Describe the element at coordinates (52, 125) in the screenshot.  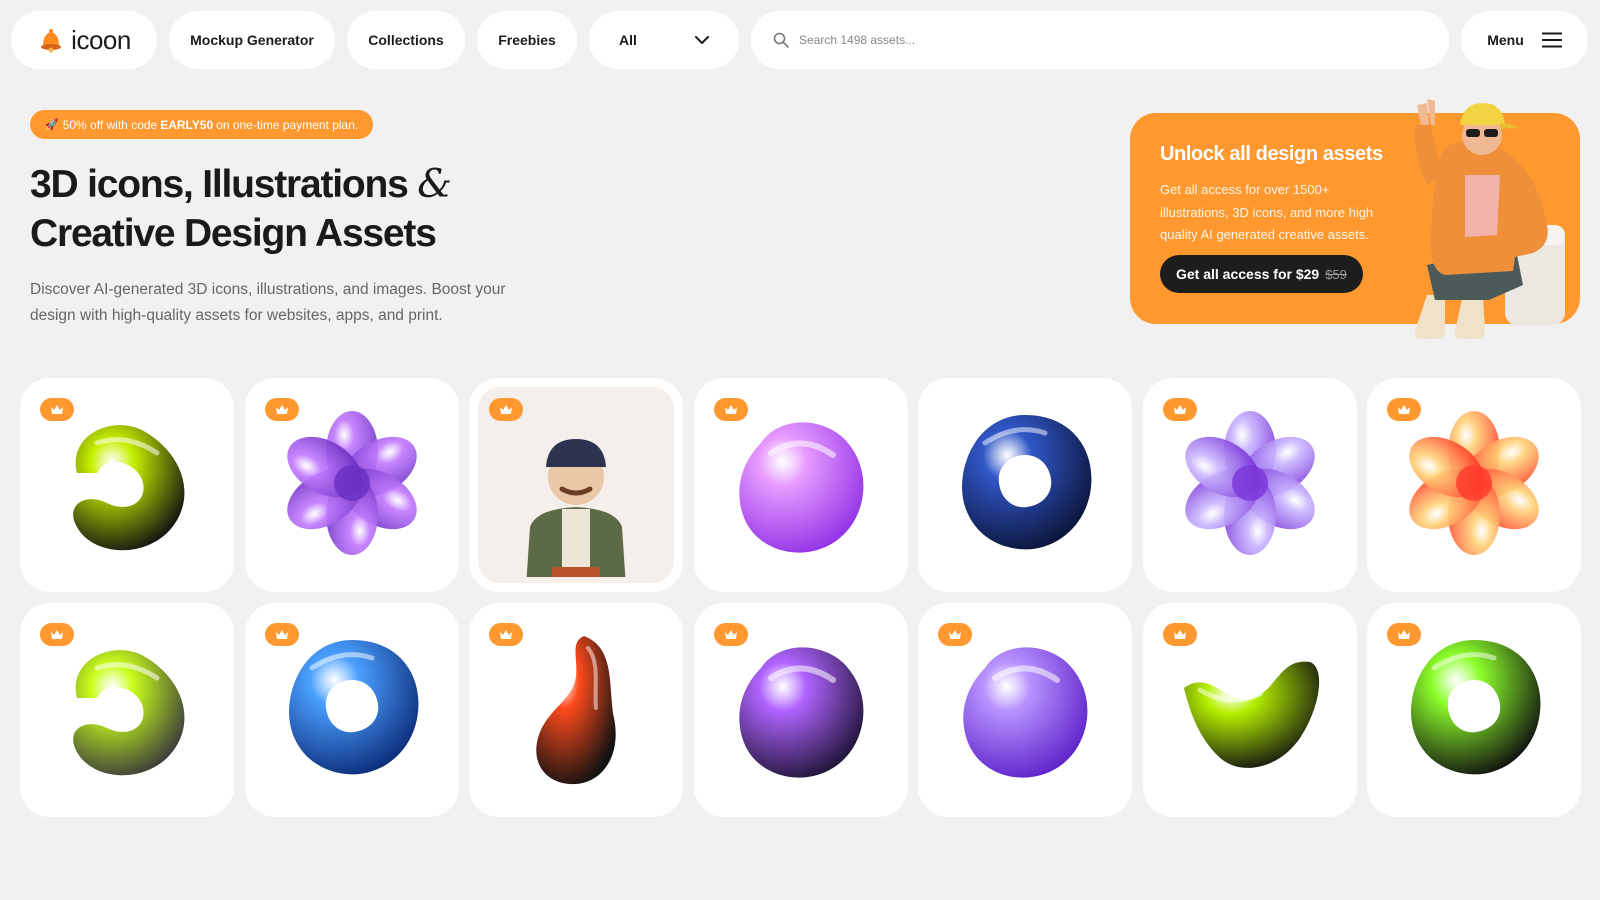
I see `rocket-icon: 🚀` at that location.